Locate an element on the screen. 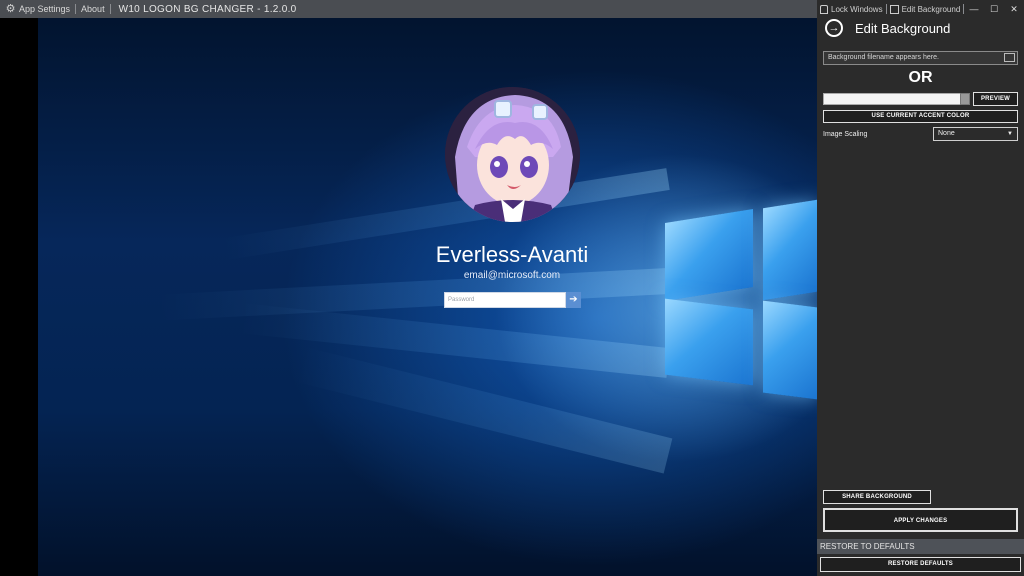  panel-header: → Edit Background is located at coordinates (887, 28).